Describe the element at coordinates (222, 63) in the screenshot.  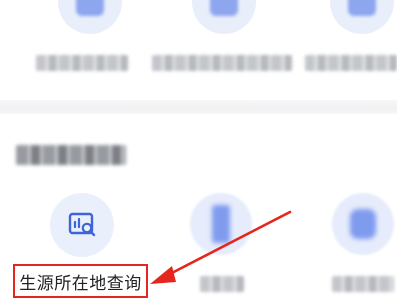
I see `service-label-2-blurred` at that location.